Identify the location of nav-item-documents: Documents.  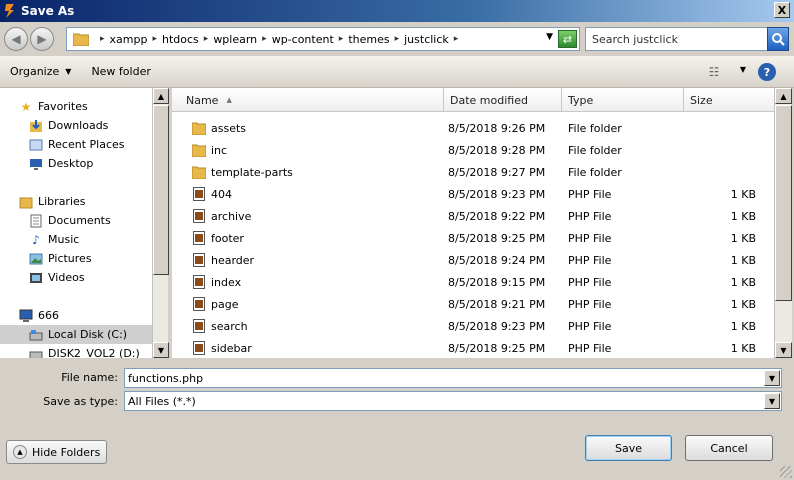
(76, 220).